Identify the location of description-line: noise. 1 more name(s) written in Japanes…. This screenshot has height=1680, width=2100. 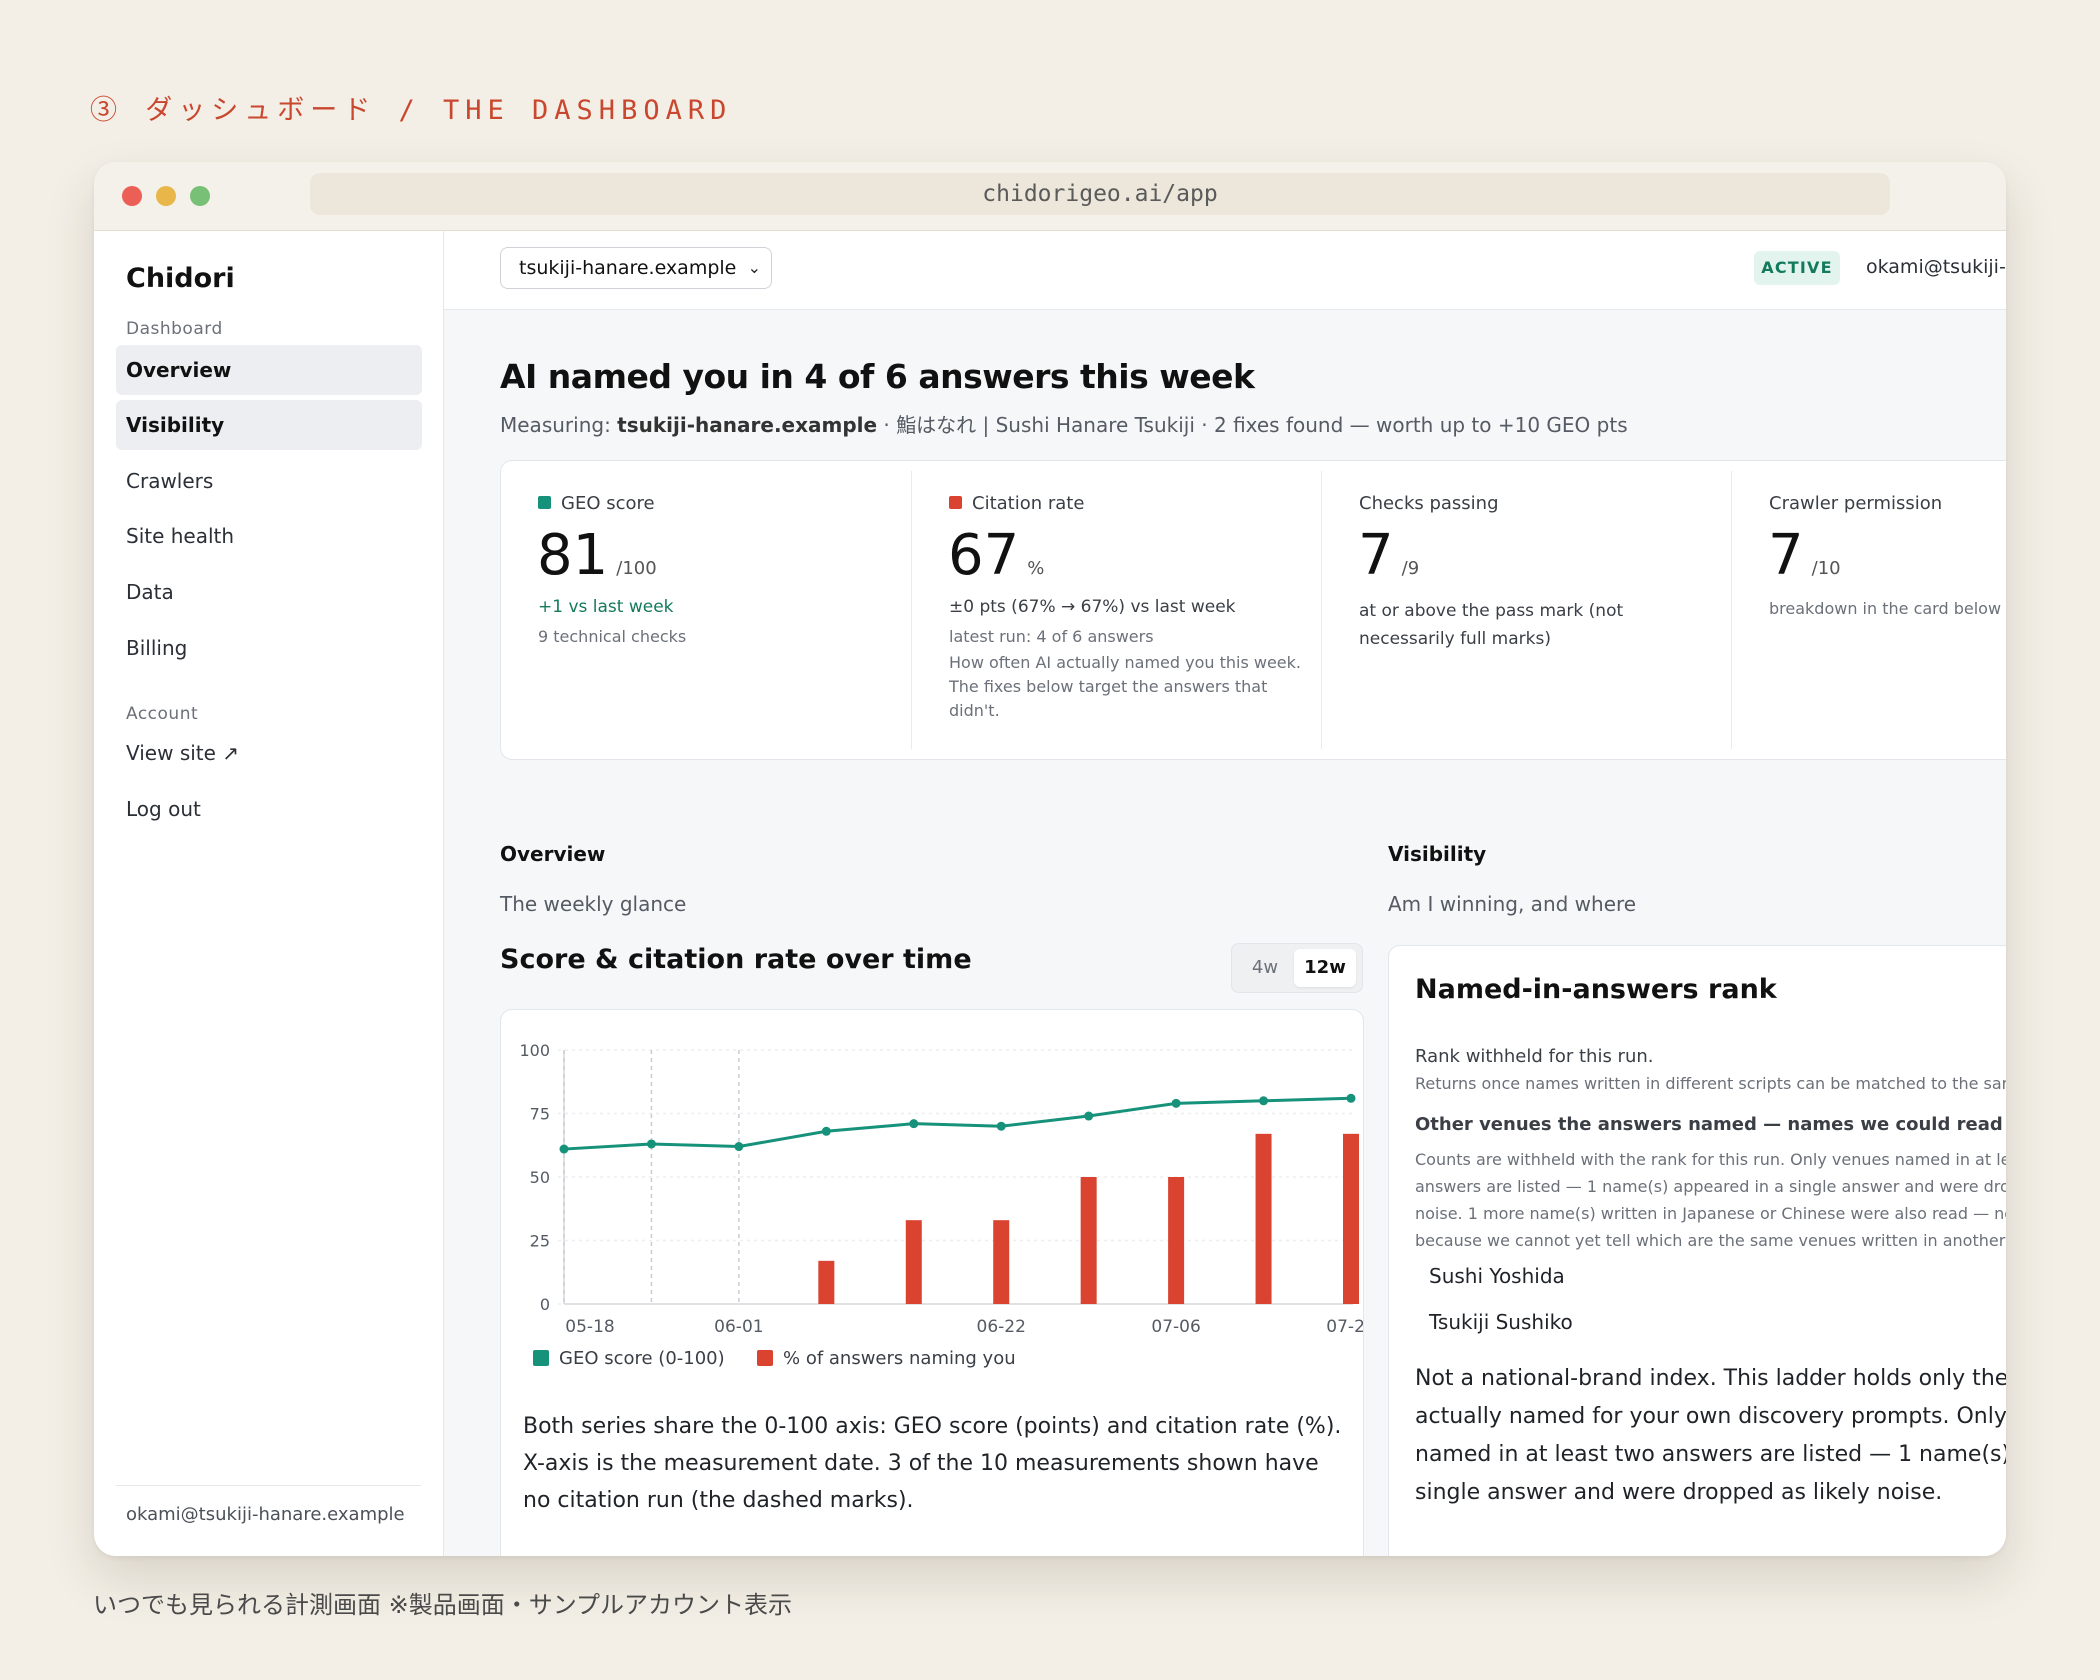
(1710, 1213).